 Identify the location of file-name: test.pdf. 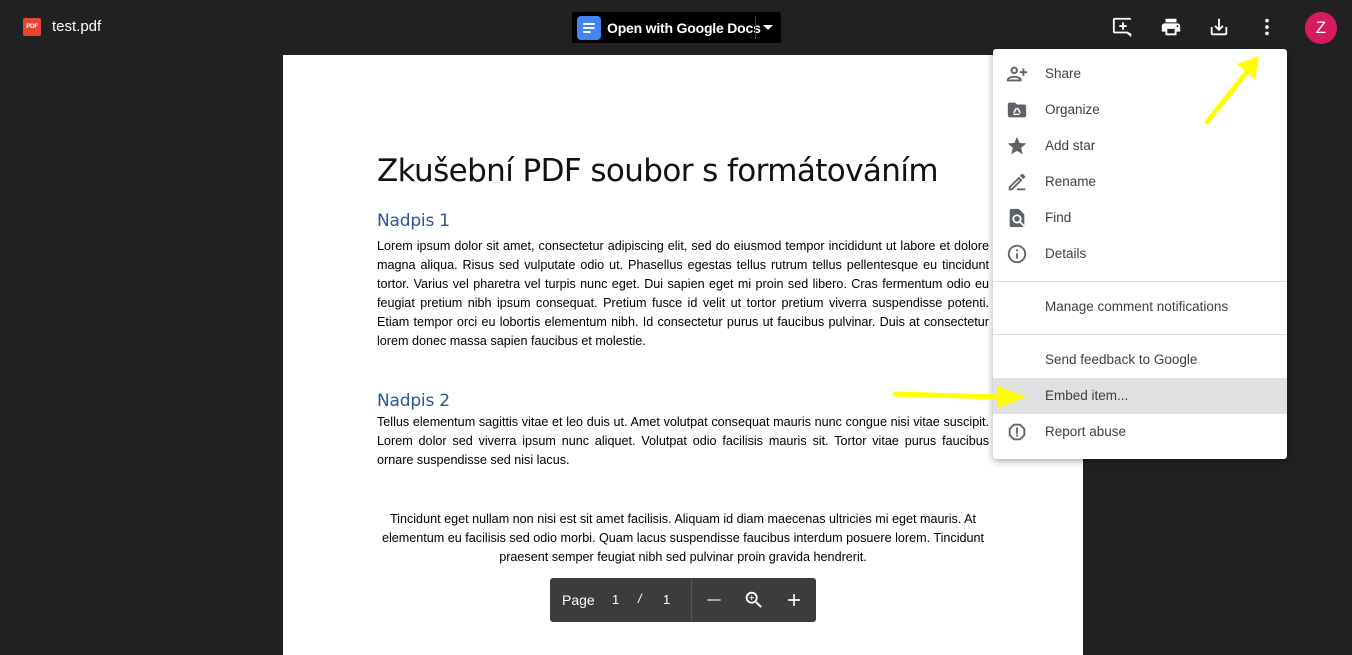
(77, 26).